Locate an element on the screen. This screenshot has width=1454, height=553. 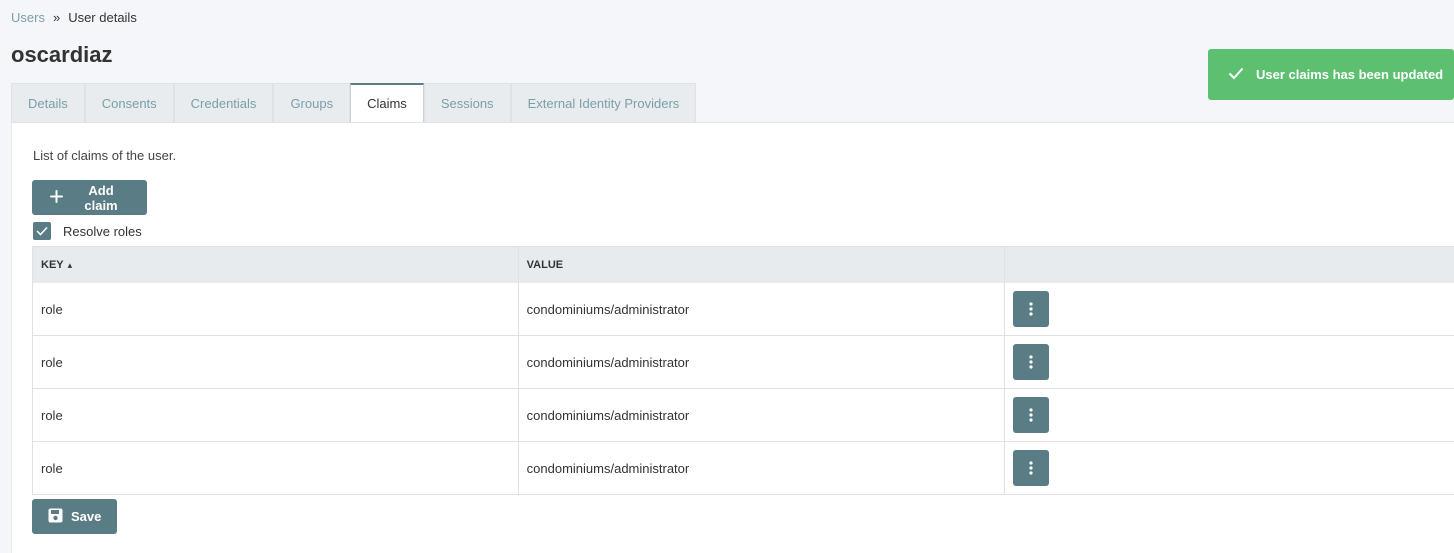
tab-credentials: Credentials is located at coordinates (223, 103).